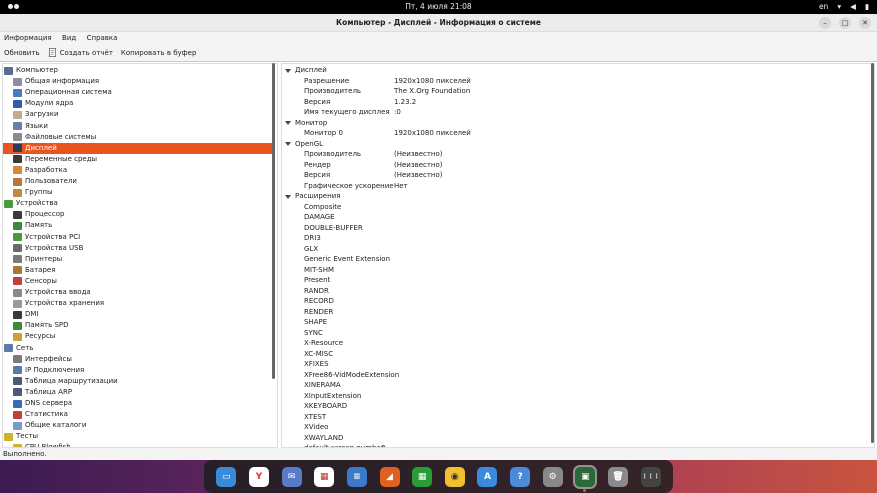  I want to click on music-app-icon: ◉, so click(454, 476).